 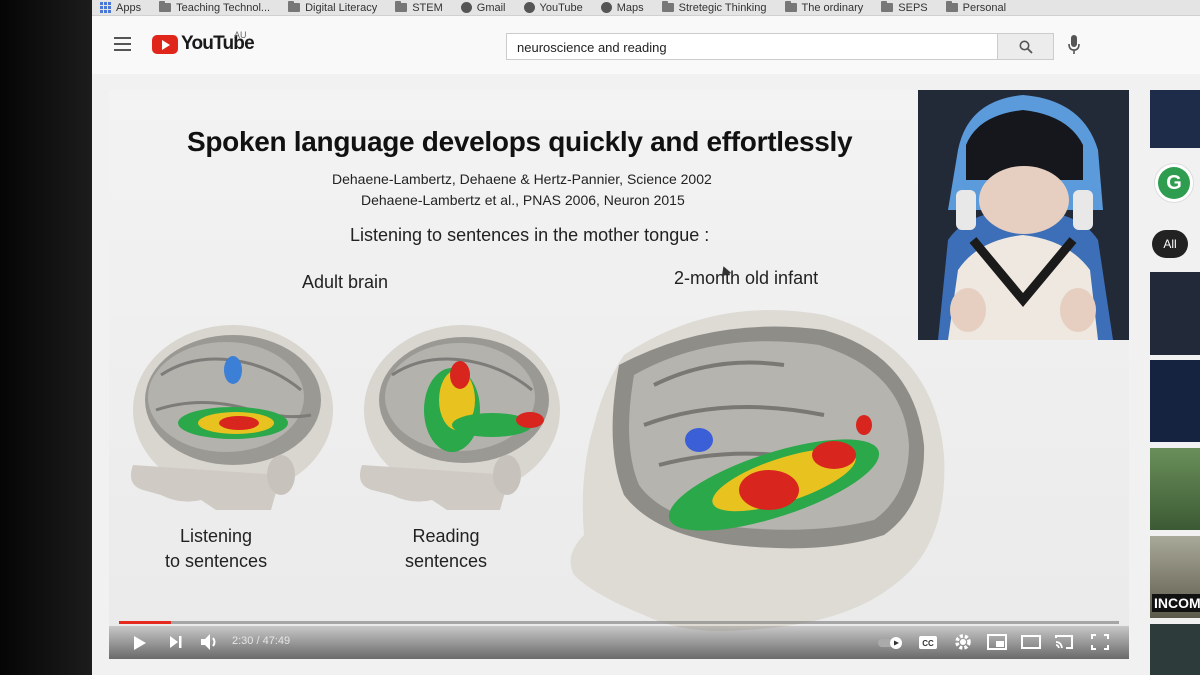 I want to click on search-input: neuroscience and reading, so click(x=752, y=46).